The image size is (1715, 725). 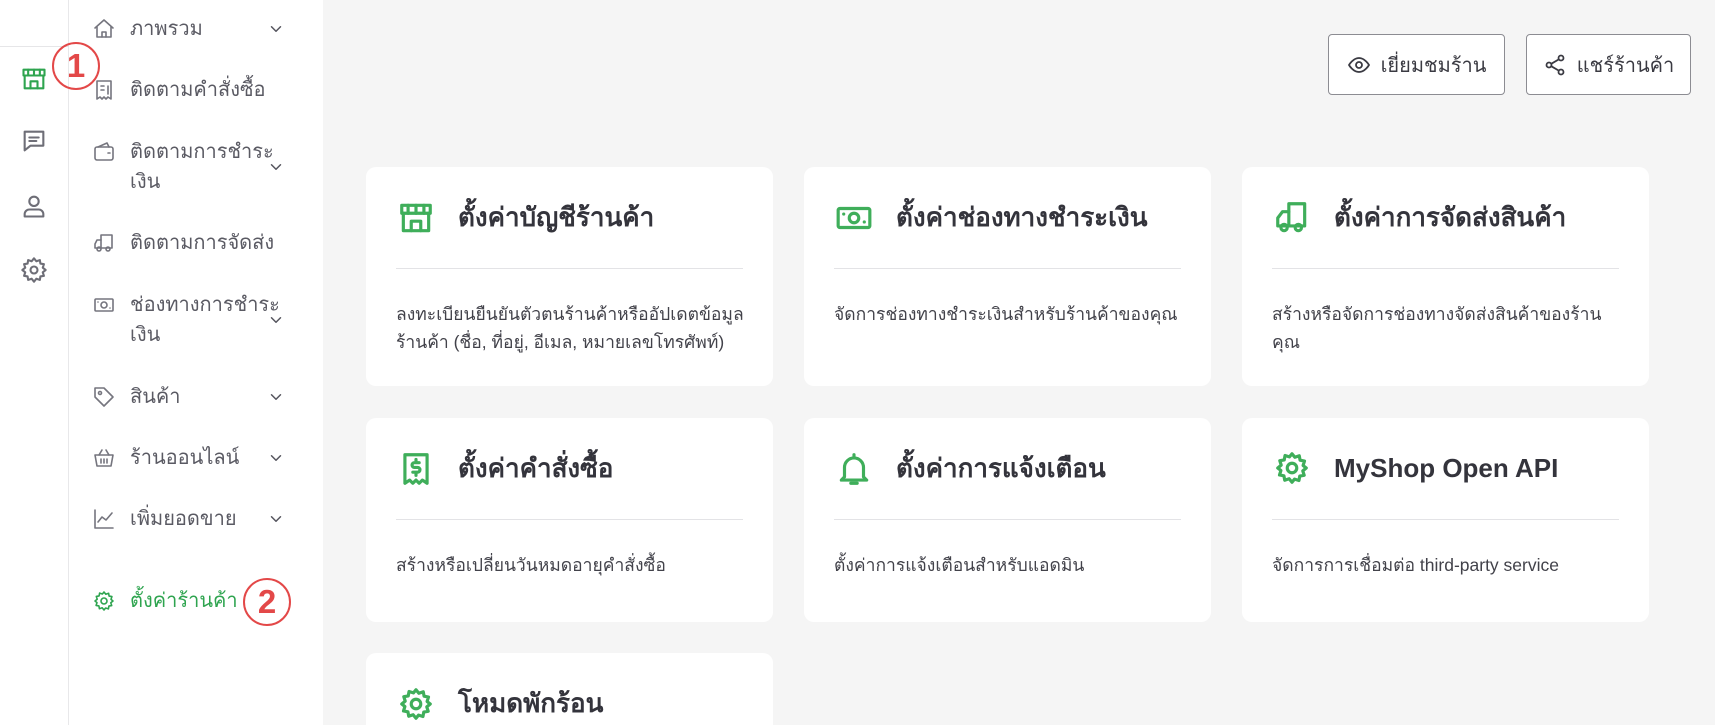 What do you see at coordinates (104, 519) in the screenshot?
I see `chart-icon` at bounding box center [104, 519].